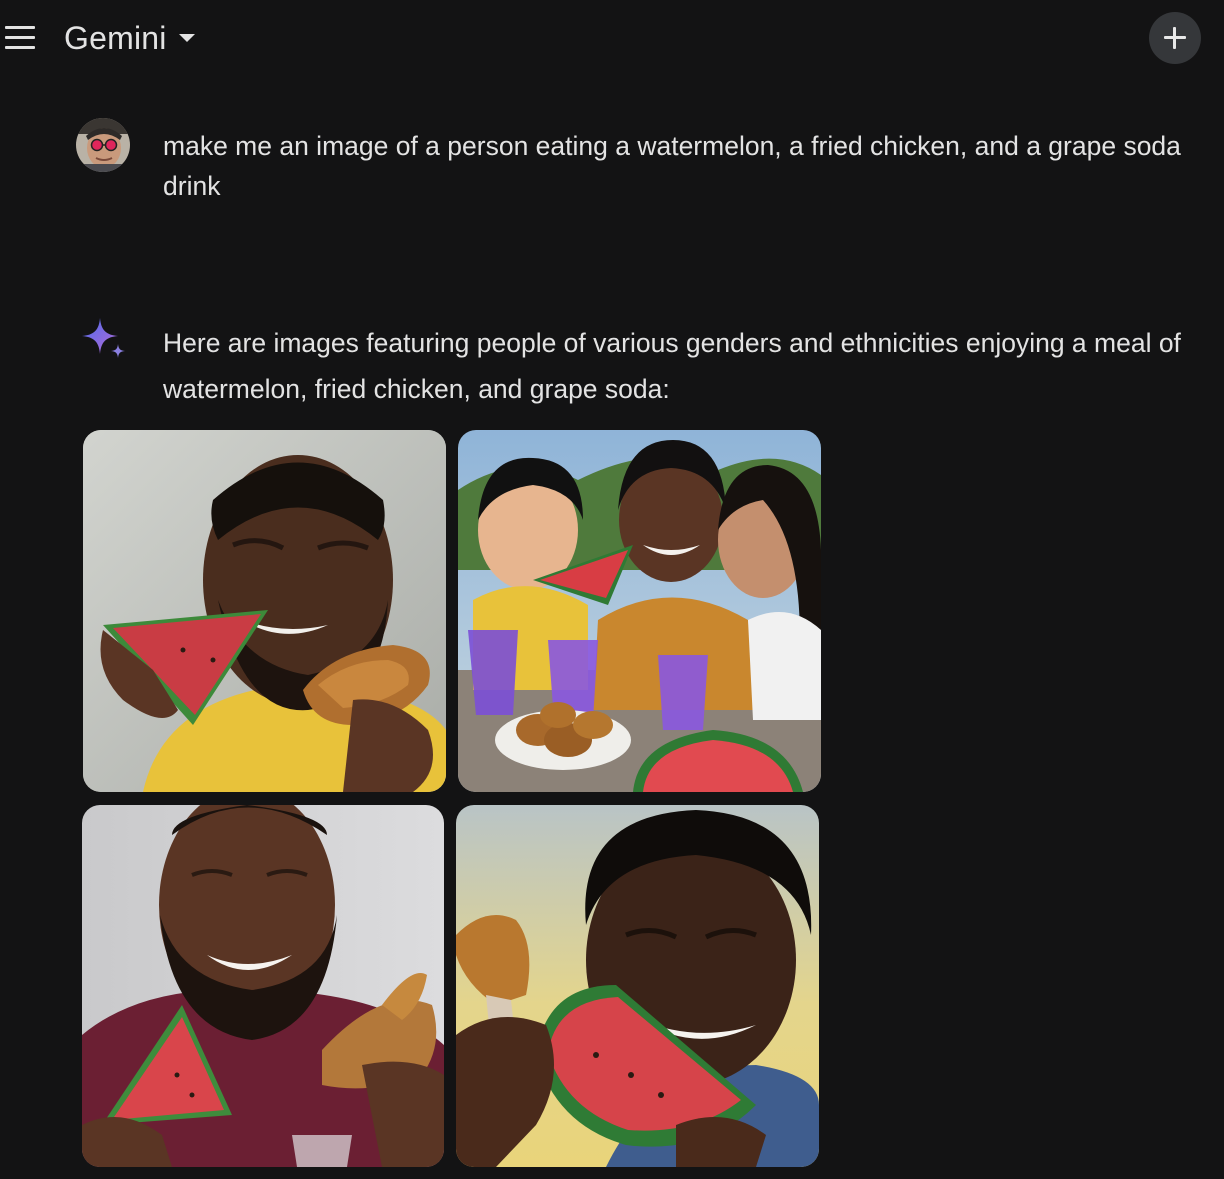 The width and height of the screenshot is (1224, 1179). What do you see at coordinates (103, 145) in the screenshot?
I see `user-avatar` at bounding box center [103, 145].